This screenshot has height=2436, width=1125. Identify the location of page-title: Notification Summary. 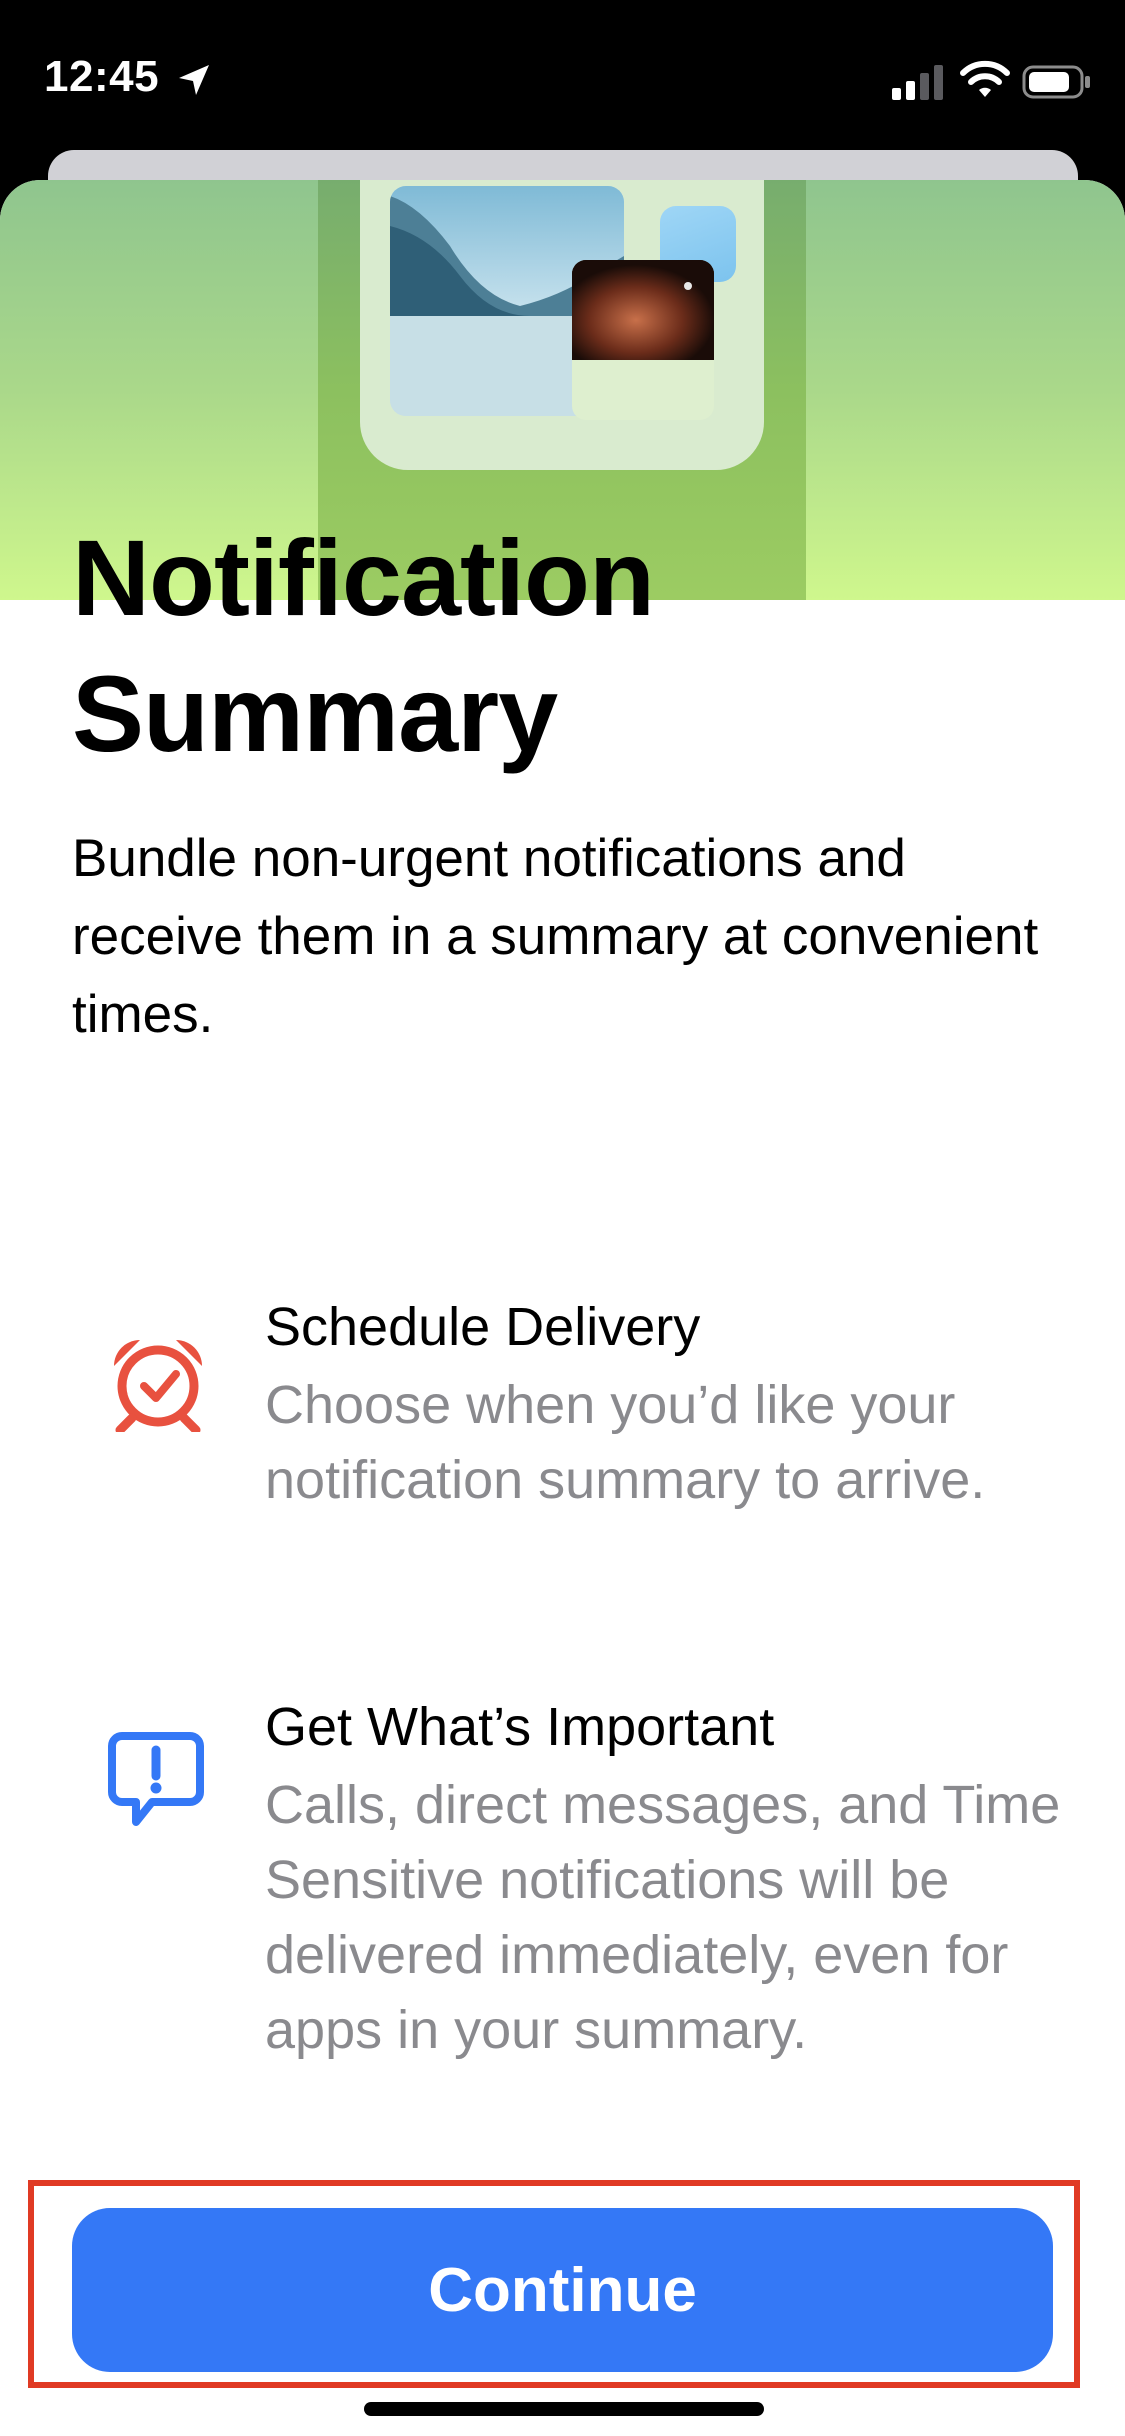
(572, 646).